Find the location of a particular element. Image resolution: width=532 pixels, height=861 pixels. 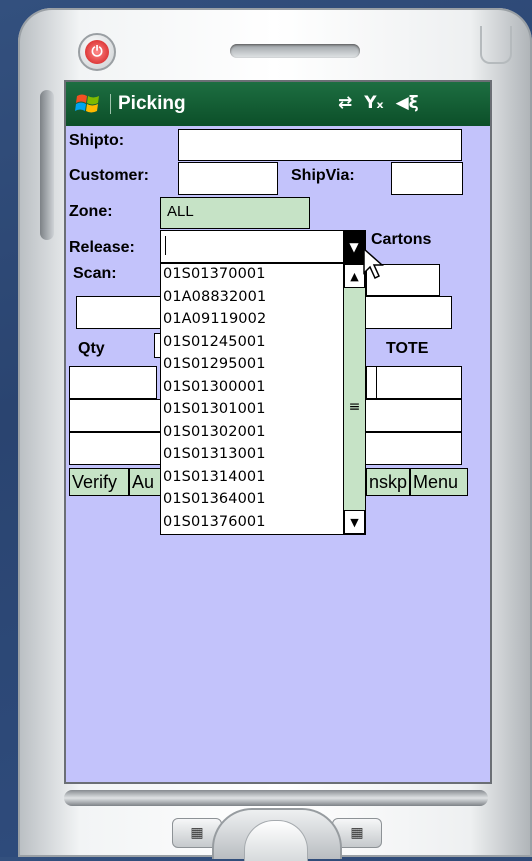

app-title: Picking is located at coordinates (152, 103).